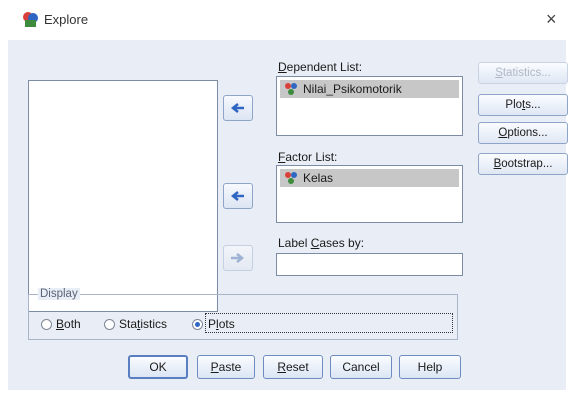  I want to click on move-to-factor-button, so click(238, 196).